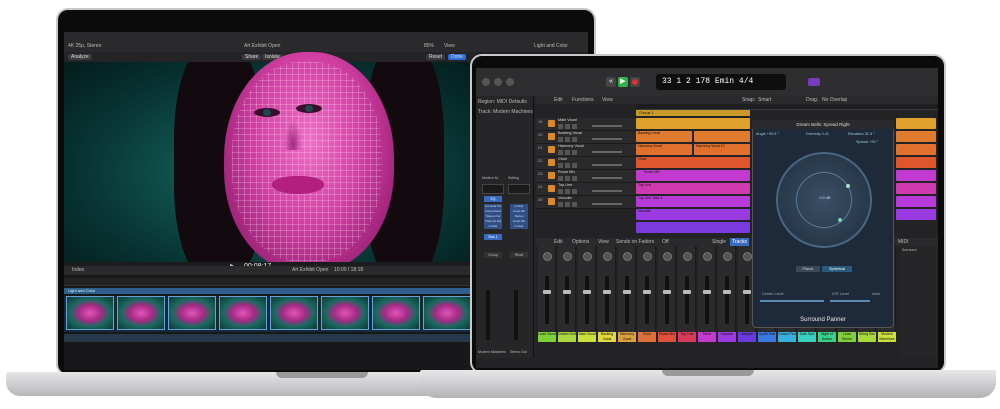 The width and height of the screenshot is (1000, 409). Describe the element at coordinates (687, 337) in the screenshot. I see `channel-name-label: Top Line` at that location.